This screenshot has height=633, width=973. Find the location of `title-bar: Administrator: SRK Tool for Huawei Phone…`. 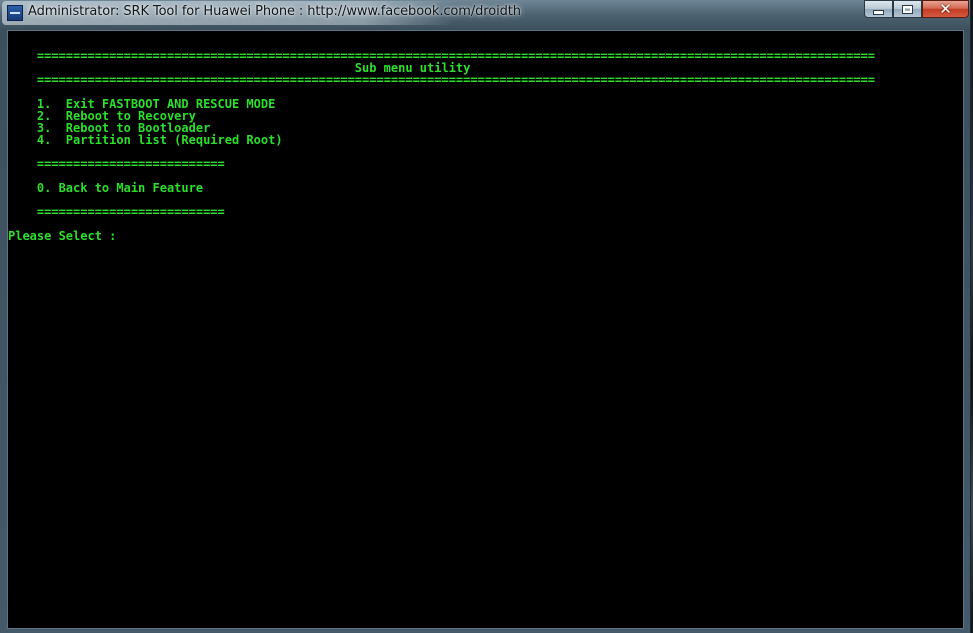

title-bar: Administrator: SRK Tool for Huawei Phone… is located at coordinates (485, 13).